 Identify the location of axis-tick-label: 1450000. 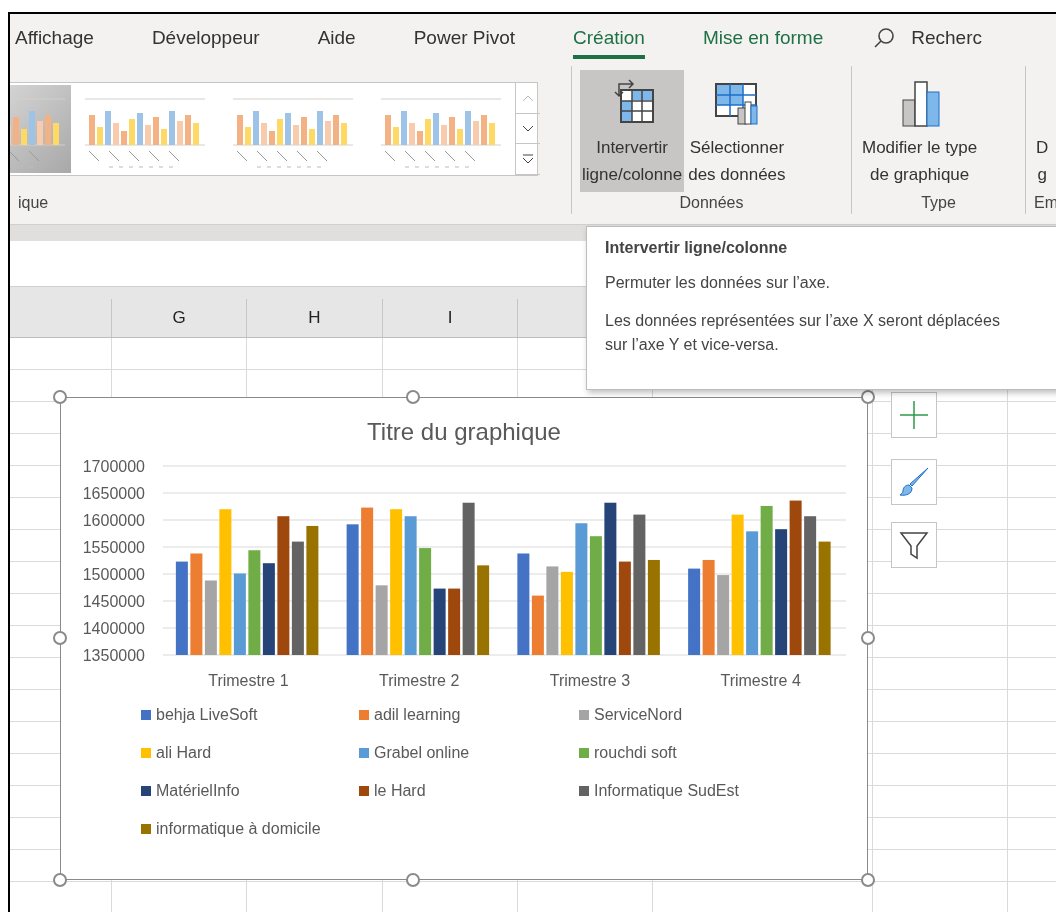
(113, 601).